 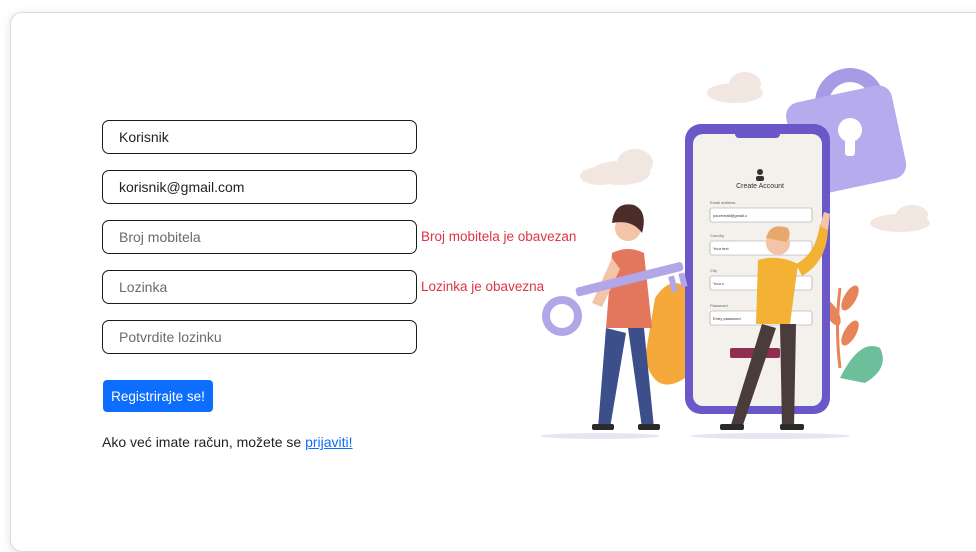 I want to click on password-field, so click(x=259, y=287).